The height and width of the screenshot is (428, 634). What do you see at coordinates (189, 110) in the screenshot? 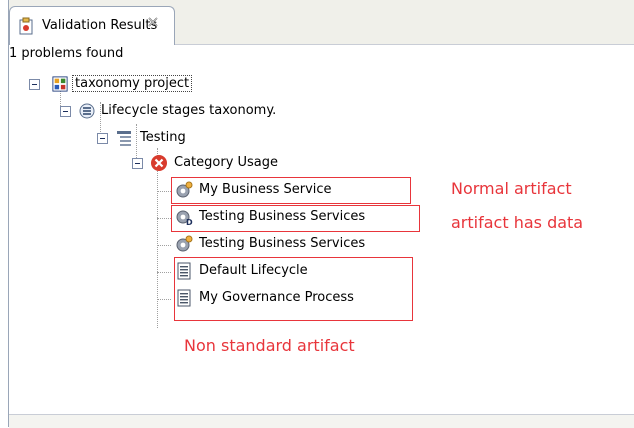
I see `tree-label: Lifecycle stages taxonomy.` at bounding box center [189, 110].